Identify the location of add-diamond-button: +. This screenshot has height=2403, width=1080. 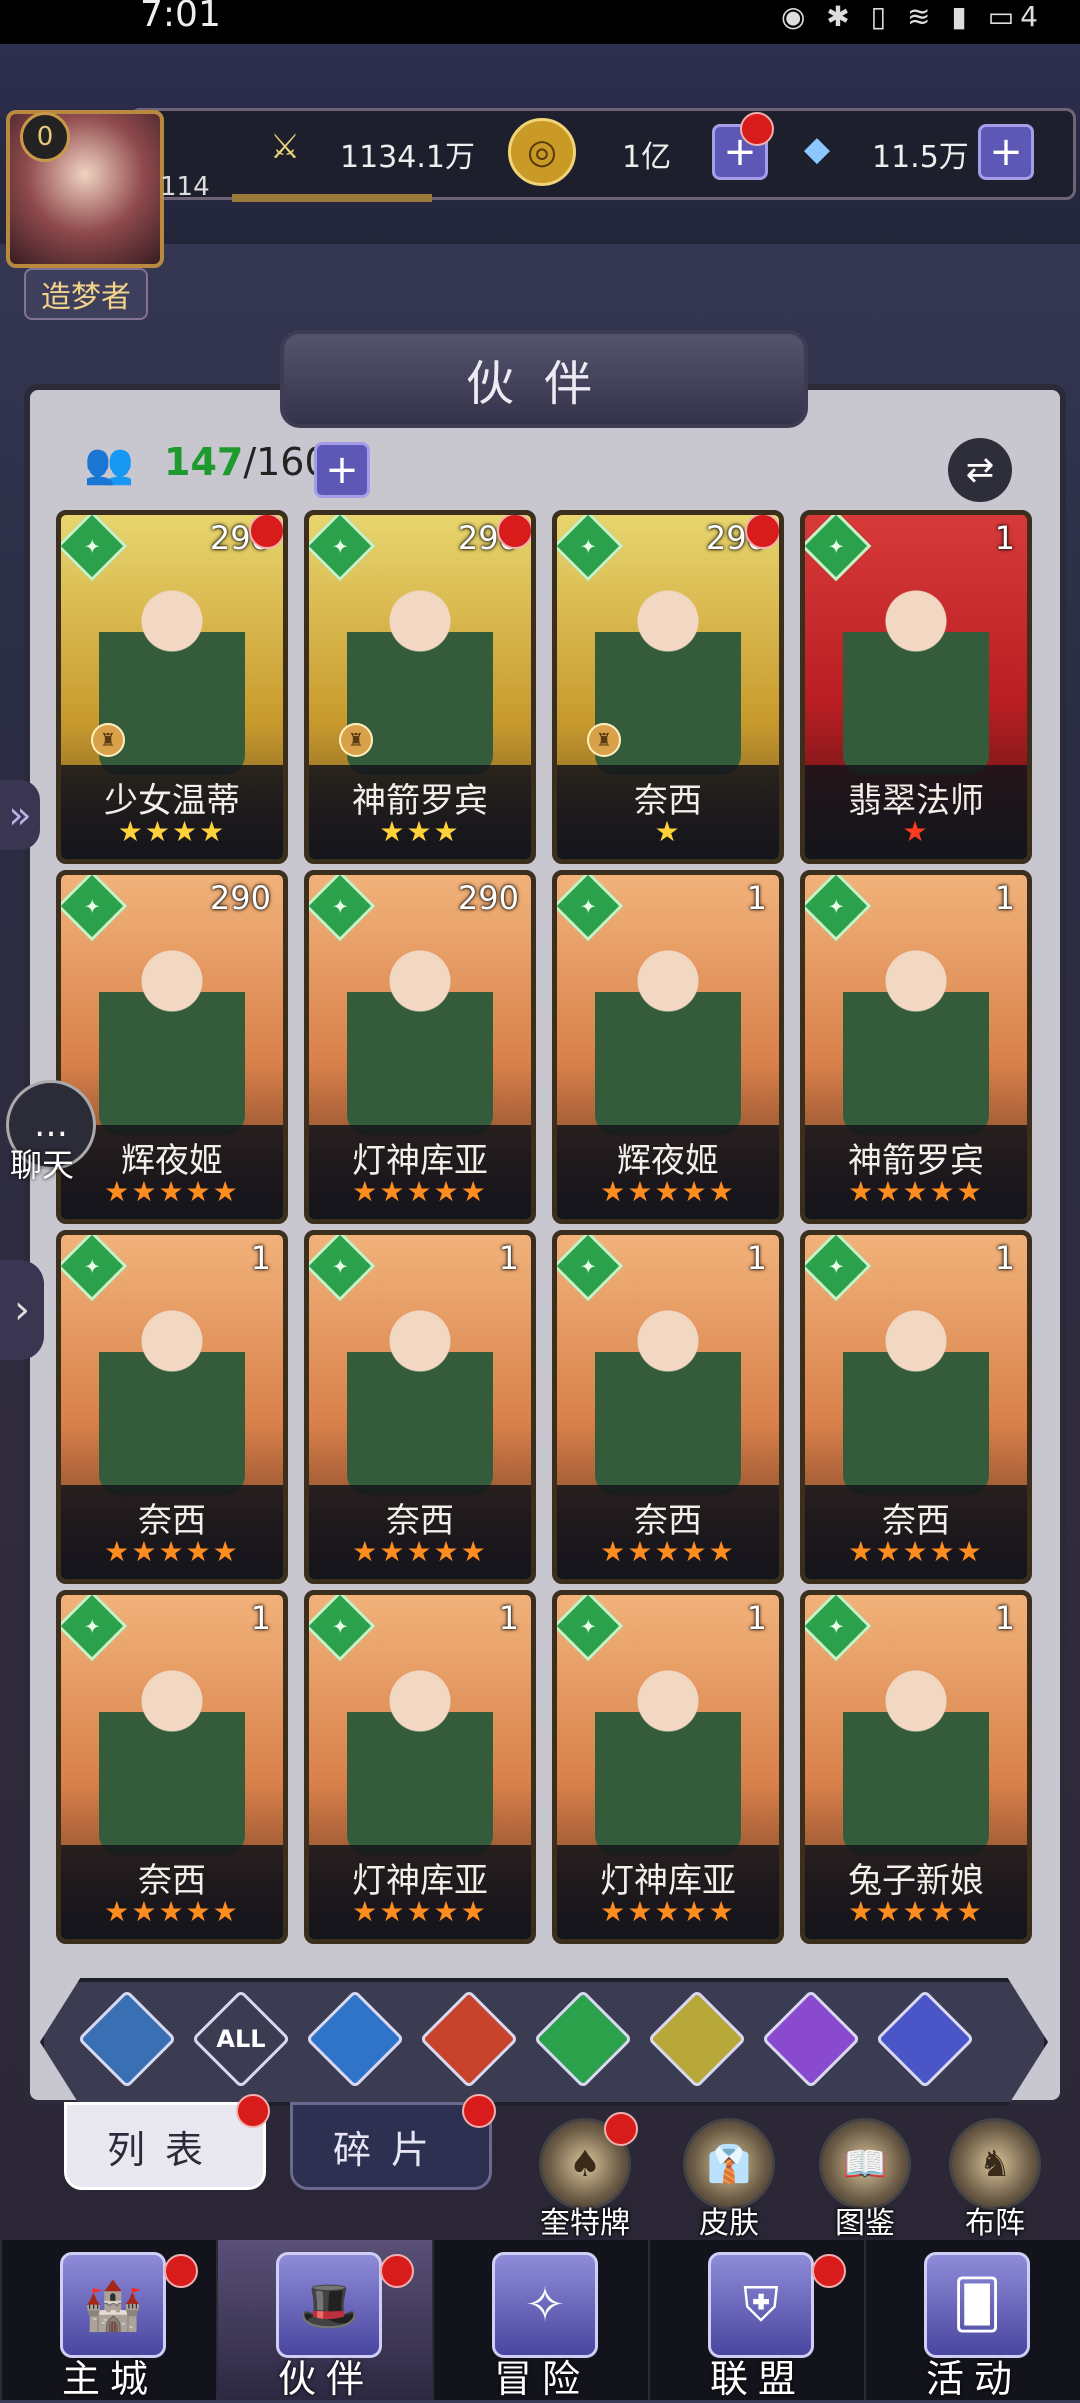
(1006, 152).